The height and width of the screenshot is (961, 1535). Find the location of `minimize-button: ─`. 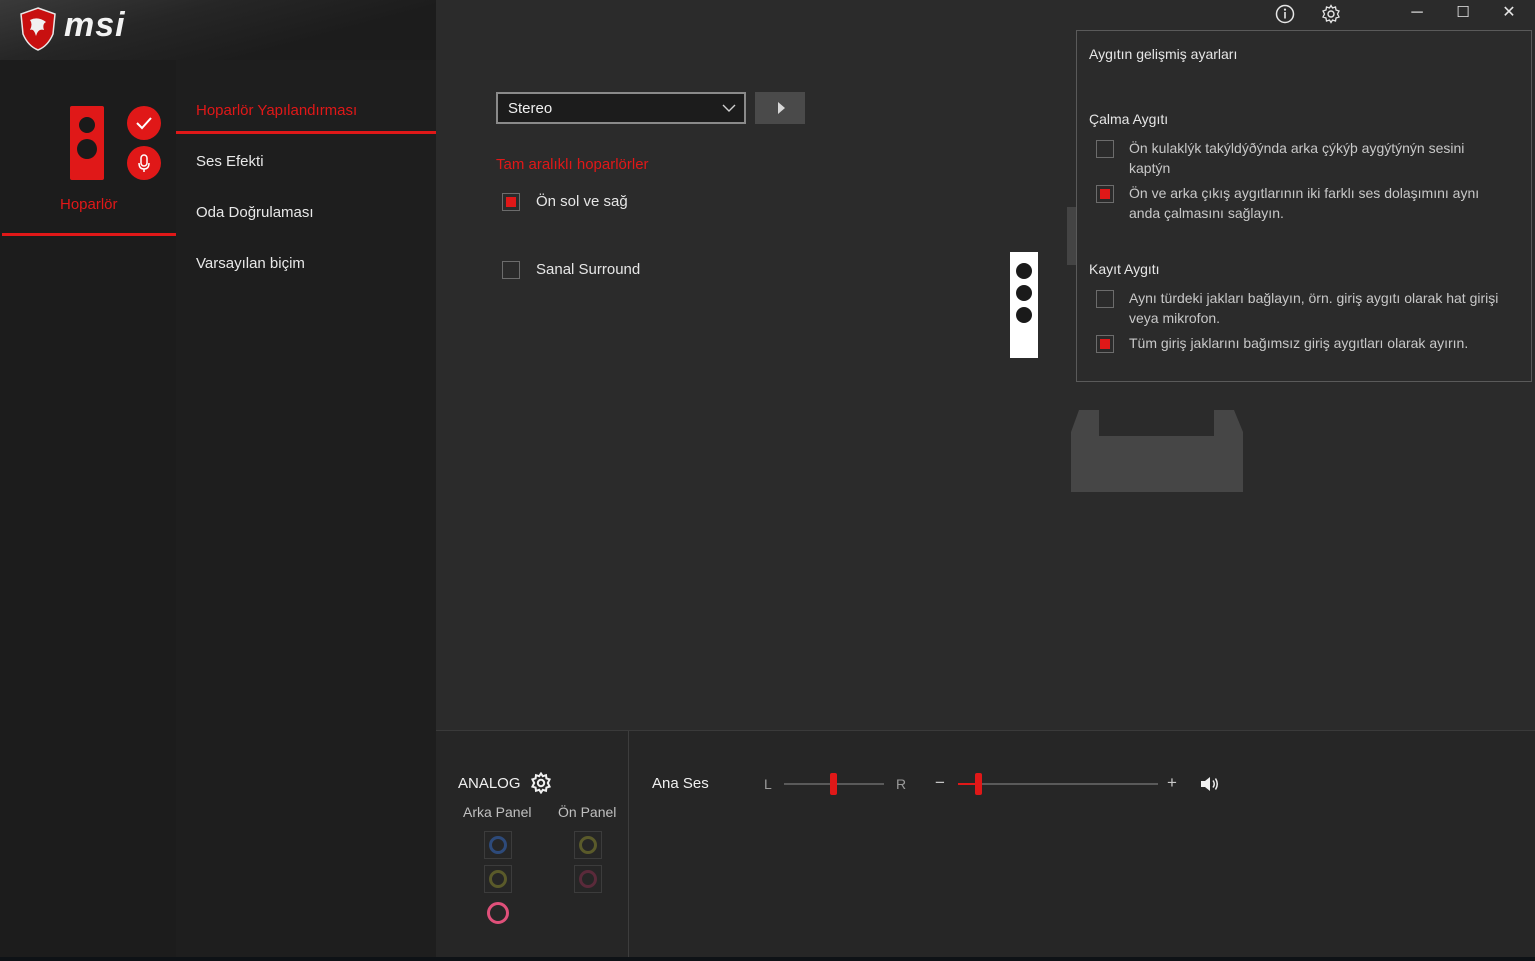

minimize-button: ─ is located at coordinates (1417, 13).